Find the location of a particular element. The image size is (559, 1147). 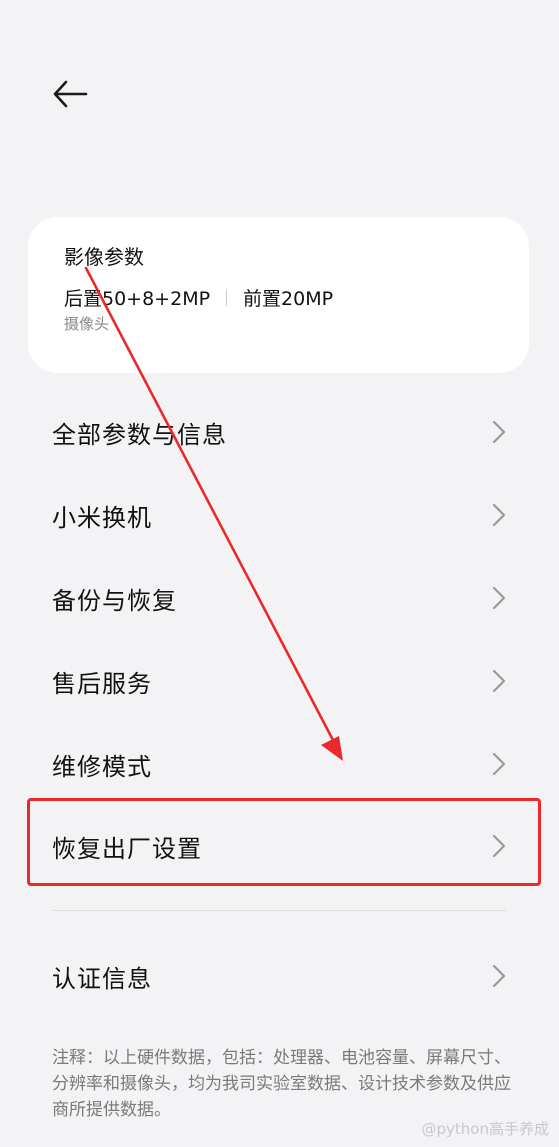

menu-item-repair-mode: 维修模式 is located at coordinates (278, 764).